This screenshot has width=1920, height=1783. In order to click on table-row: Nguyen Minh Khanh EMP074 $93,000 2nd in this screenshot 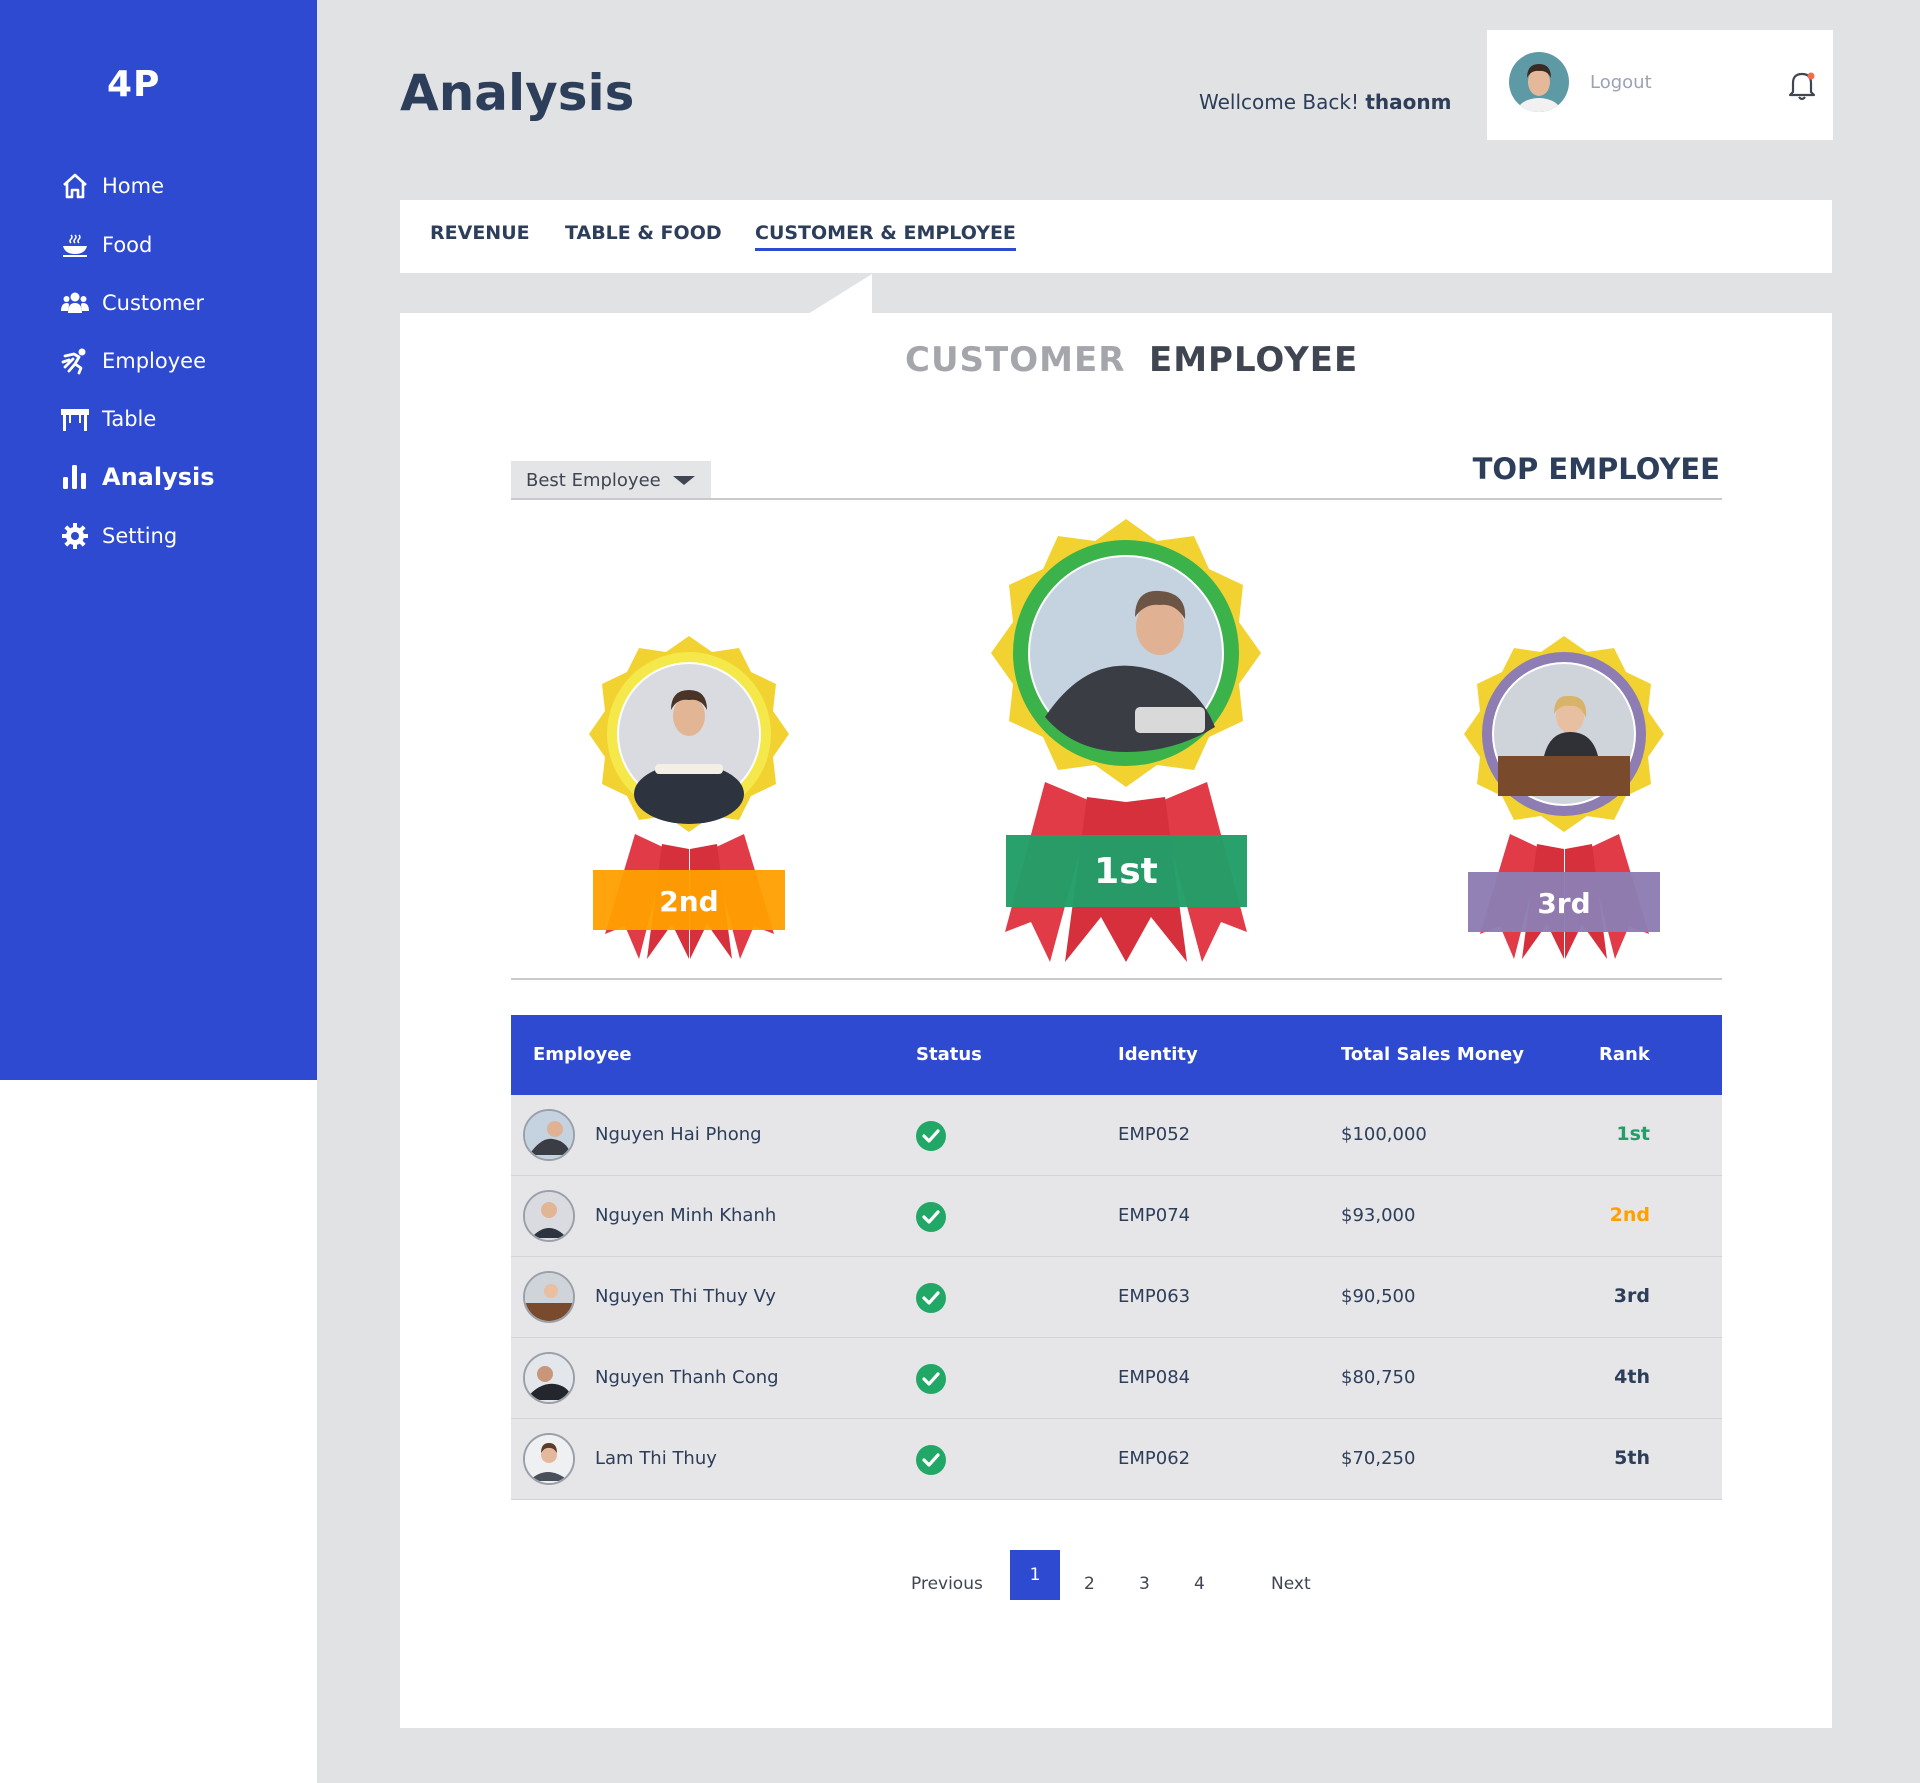, I will do `click(1116, 1216)`.